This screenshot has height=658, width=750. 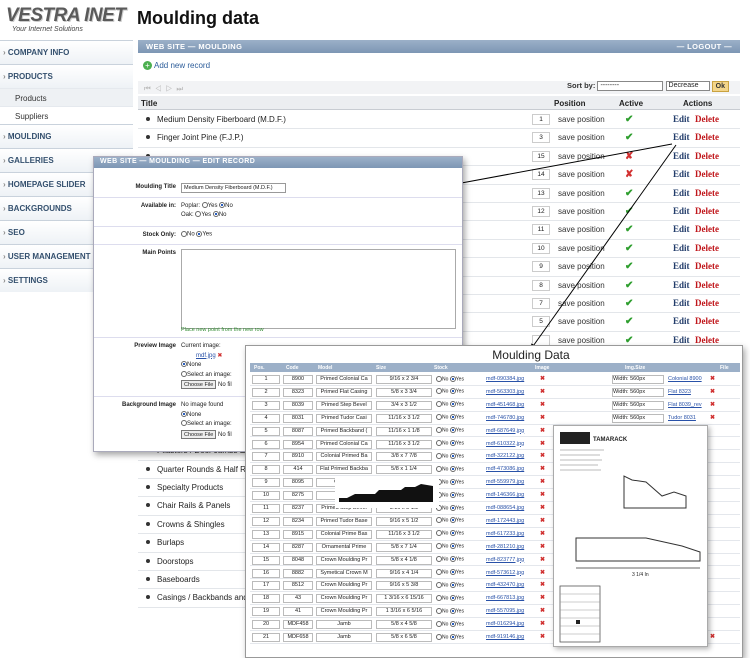 What do you see at coordinates (404, 586) in the screenshot?
I see `size-field: 9/16 x 5 3/8` at bounding box center [404, 586].